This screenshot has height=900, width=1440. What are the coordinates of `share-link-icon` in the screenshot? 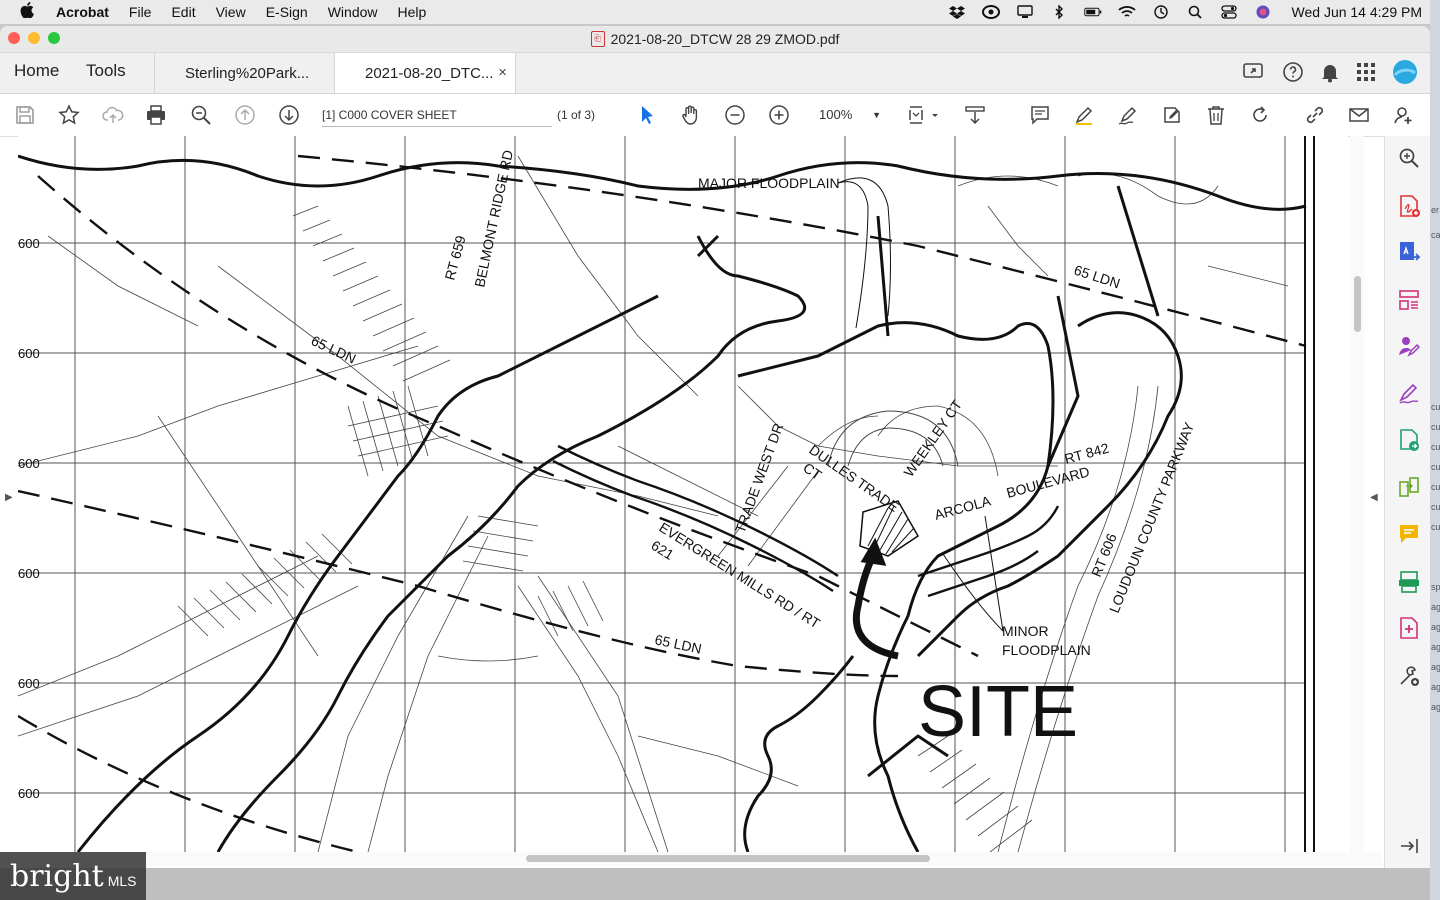 It's located at (1315, 115).